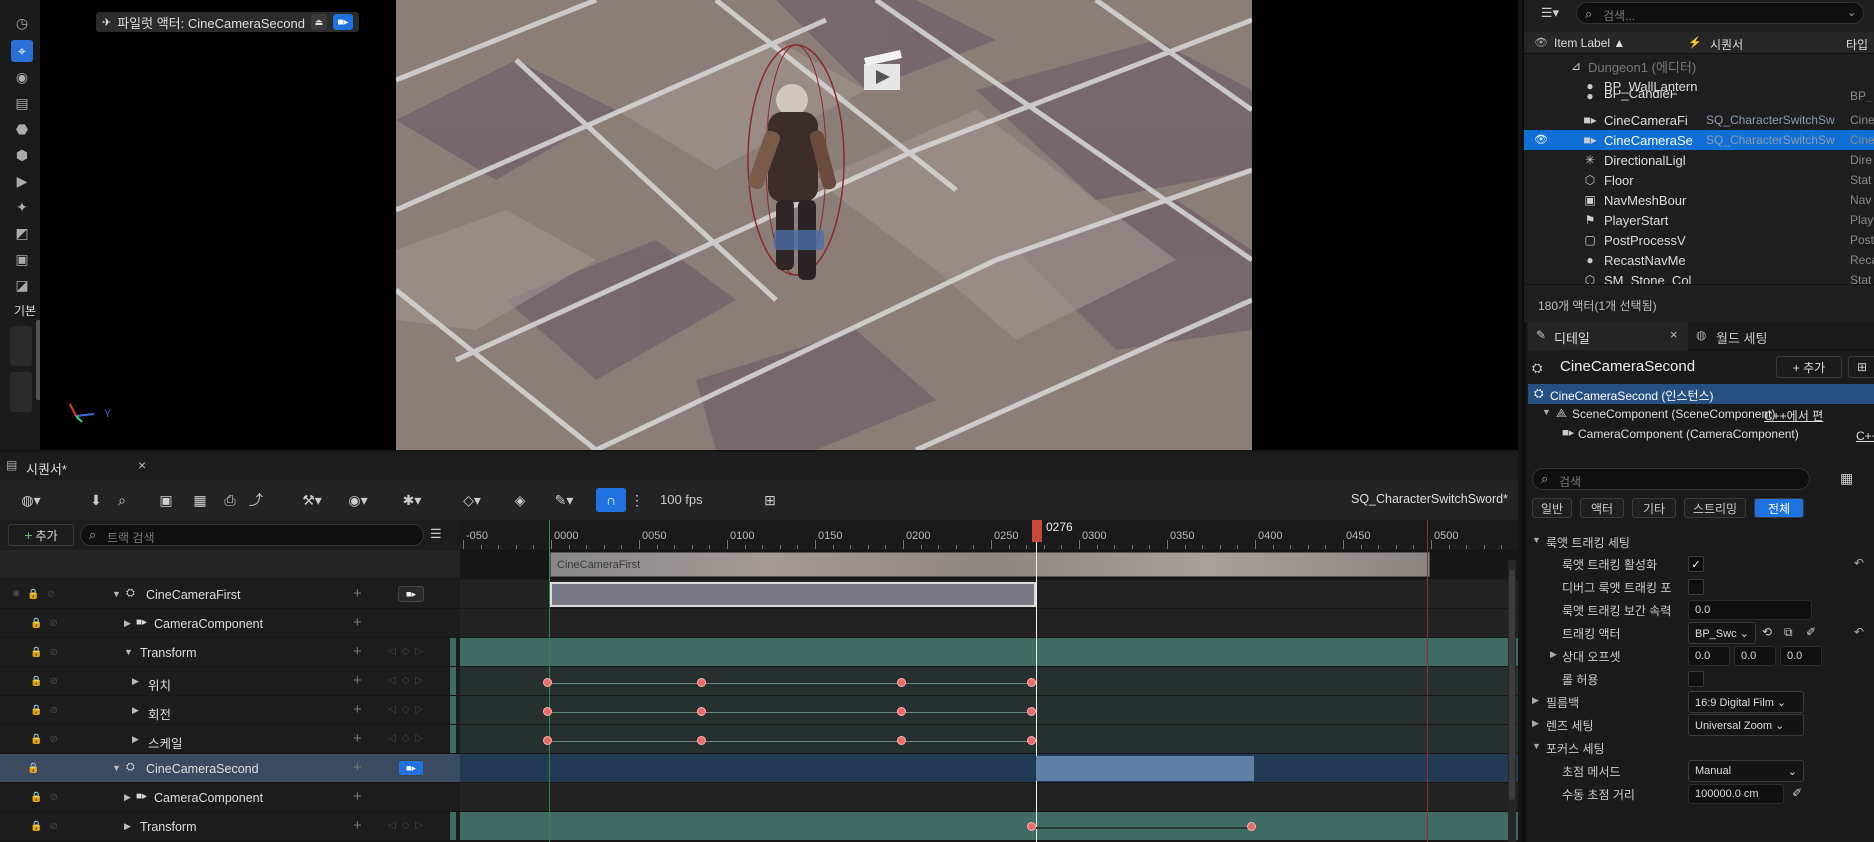 Image resolution: width=1874 pixels, height=842 pixels. I want to click on track-row: 🔒⊘ ▶ 스케일 ◁◇▷ +, so click(230, 739).